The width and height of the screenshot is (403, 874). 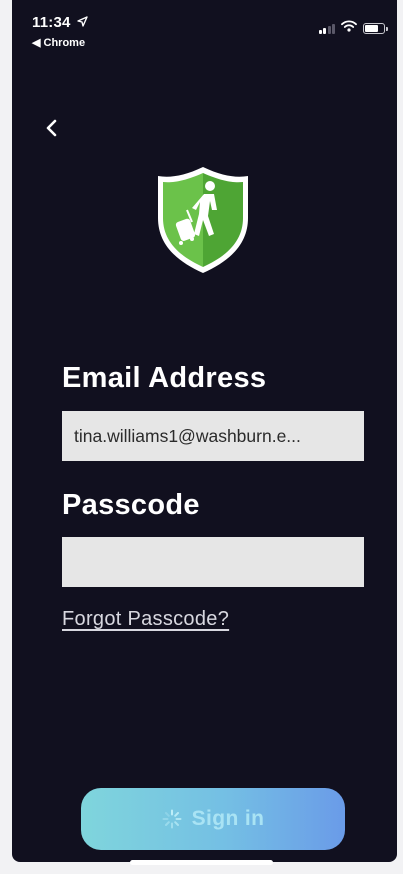 I want to click on loading-spinner-icon, so click(x=172, y=819).